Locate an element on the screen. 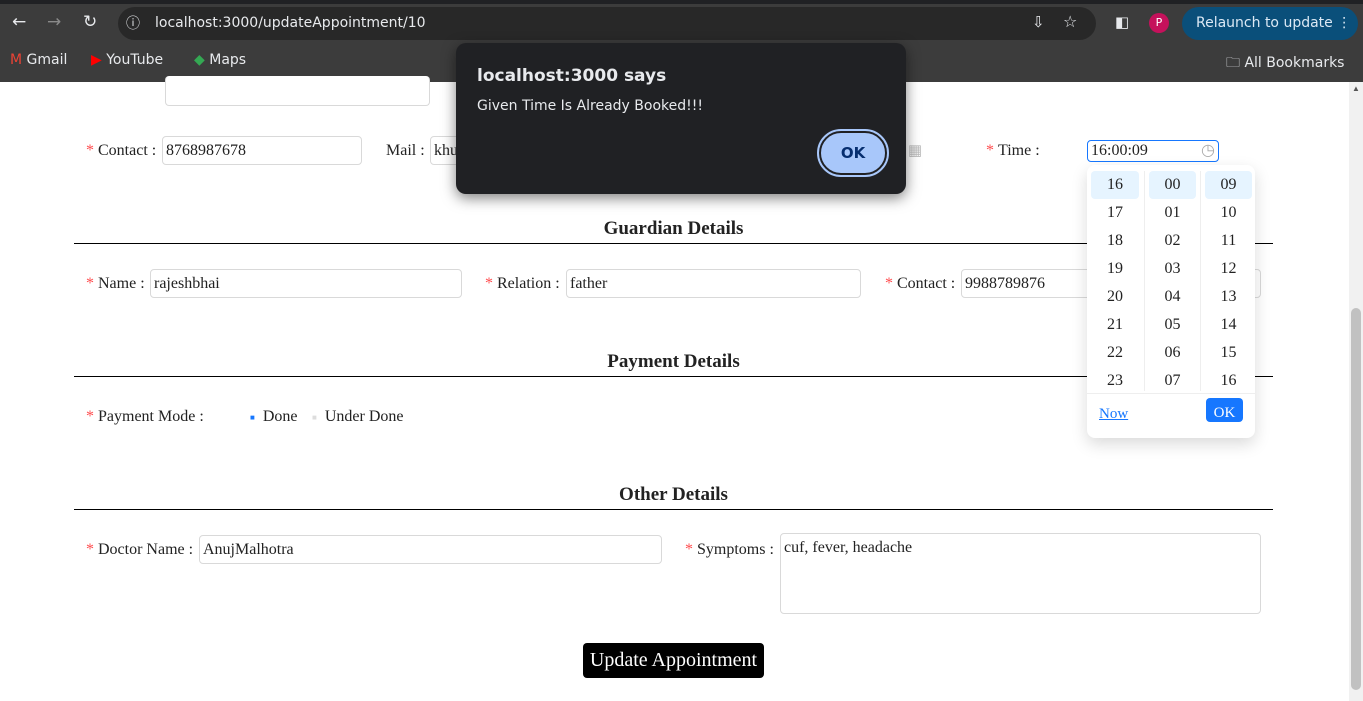  time-option: 17 is located at coordinates (1115, 213).